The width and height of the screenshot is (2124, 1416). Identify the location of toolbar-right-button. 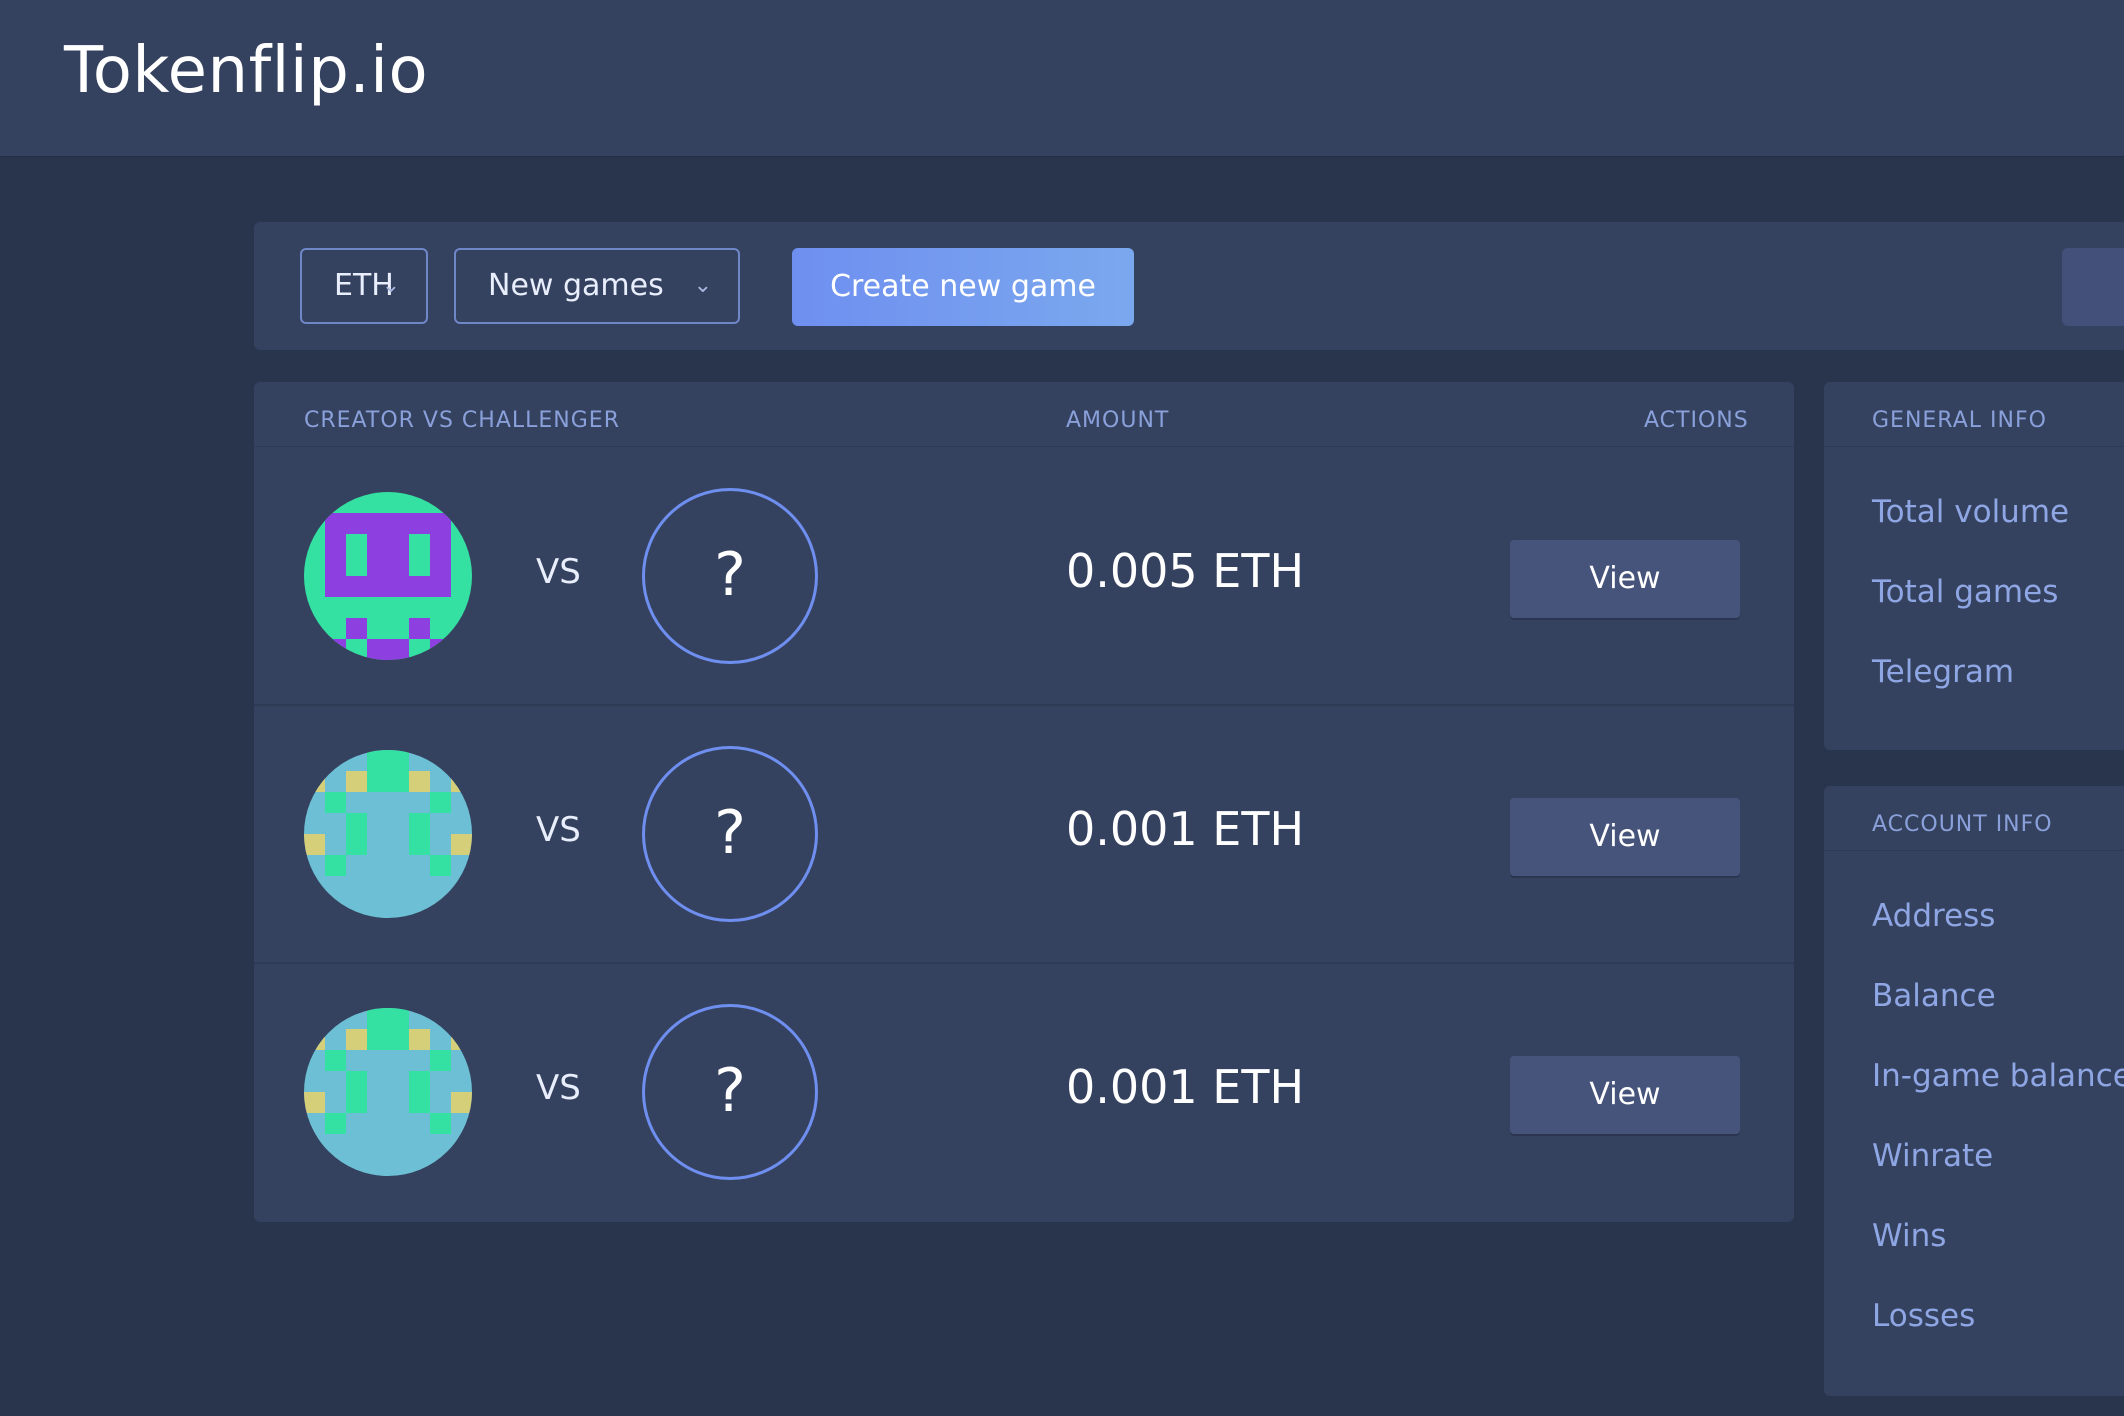
(2093, 287).